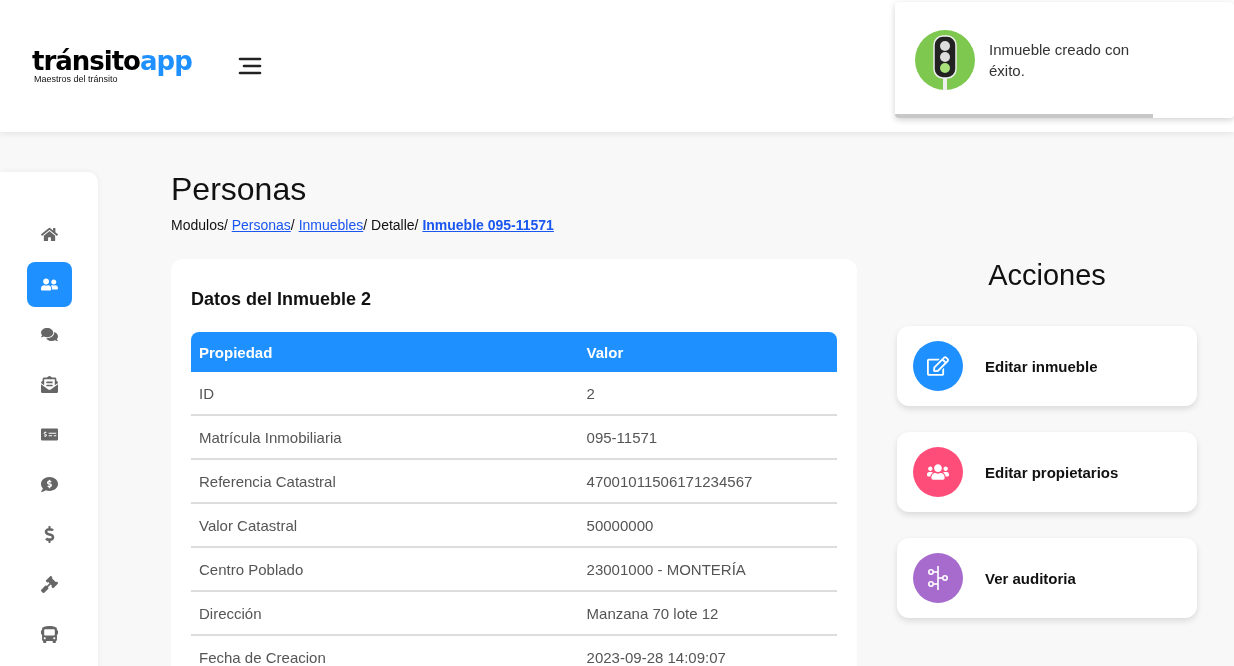  I want to click on people-icon, so click(49, 284).